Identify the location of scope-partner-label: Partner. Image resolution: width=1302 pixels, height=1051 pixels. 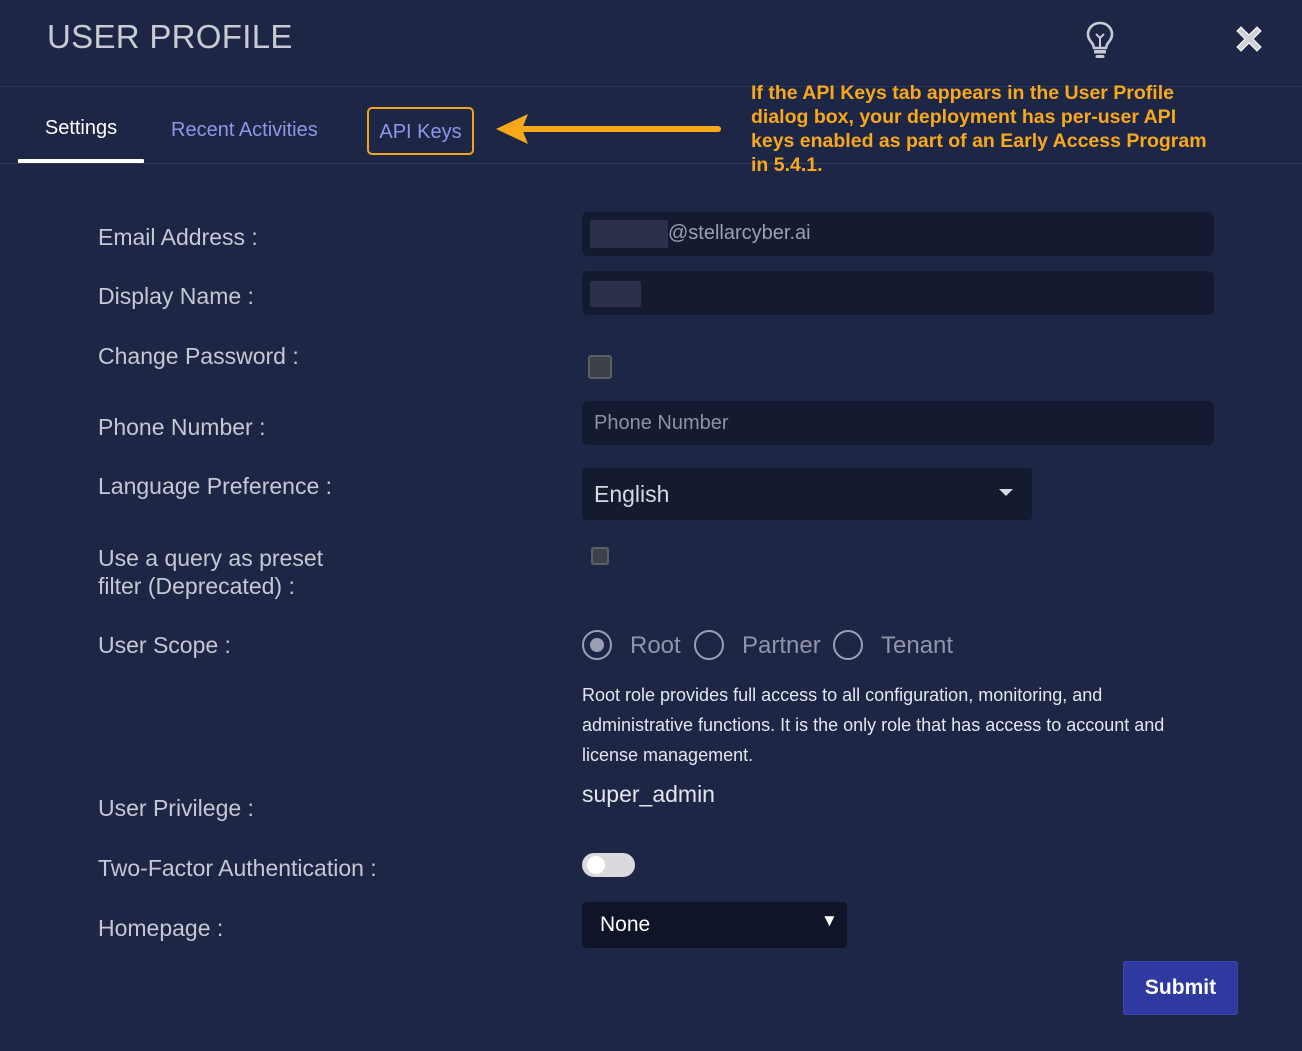
(781, 646).